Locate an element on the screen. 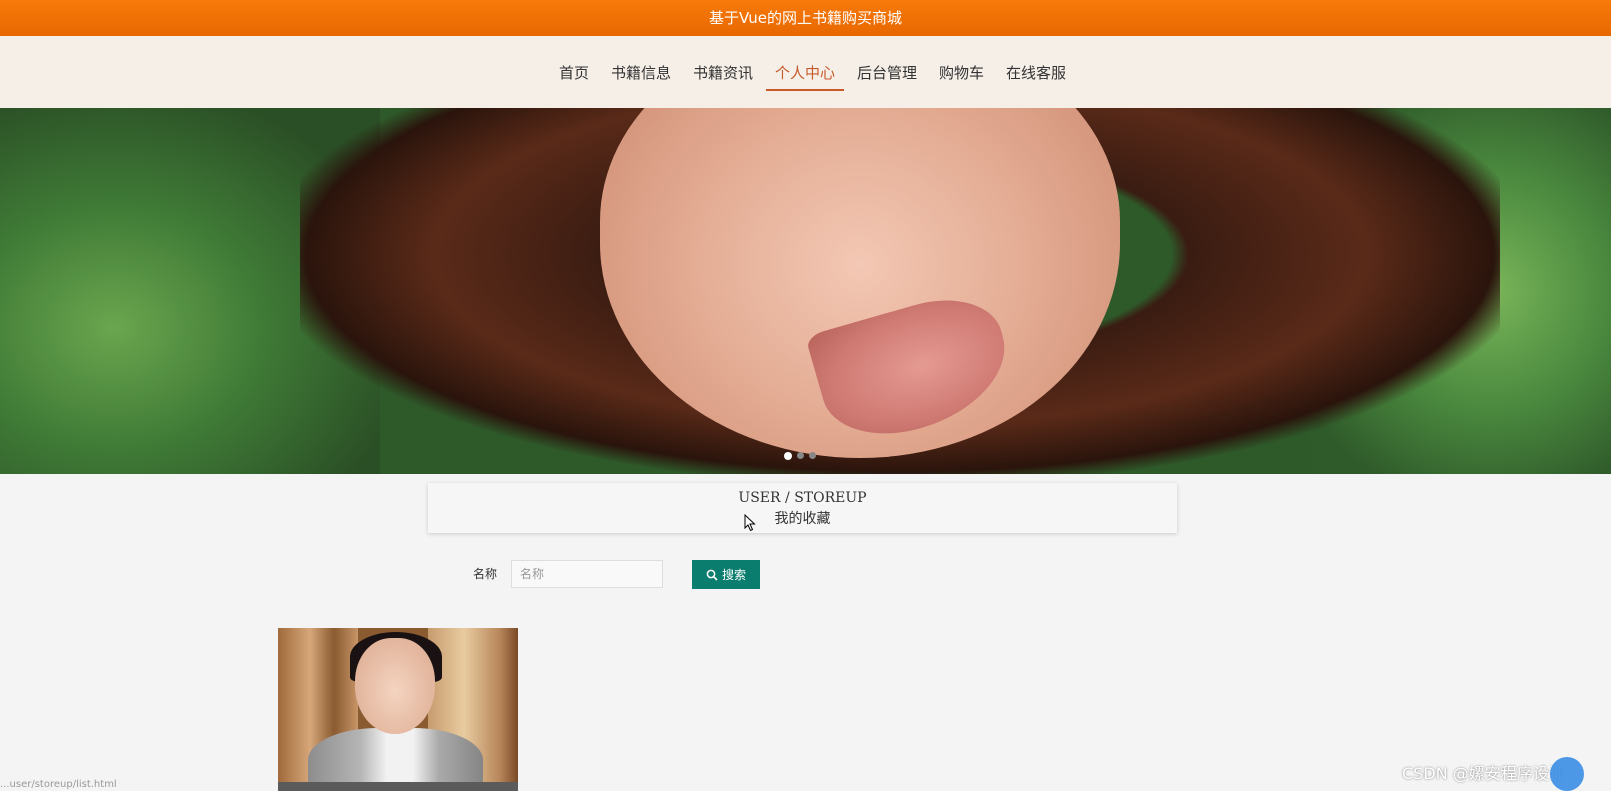 The image size is (1611, 791). nav-item-online-service: 在线客服 is located at coordinates (1036, 73).